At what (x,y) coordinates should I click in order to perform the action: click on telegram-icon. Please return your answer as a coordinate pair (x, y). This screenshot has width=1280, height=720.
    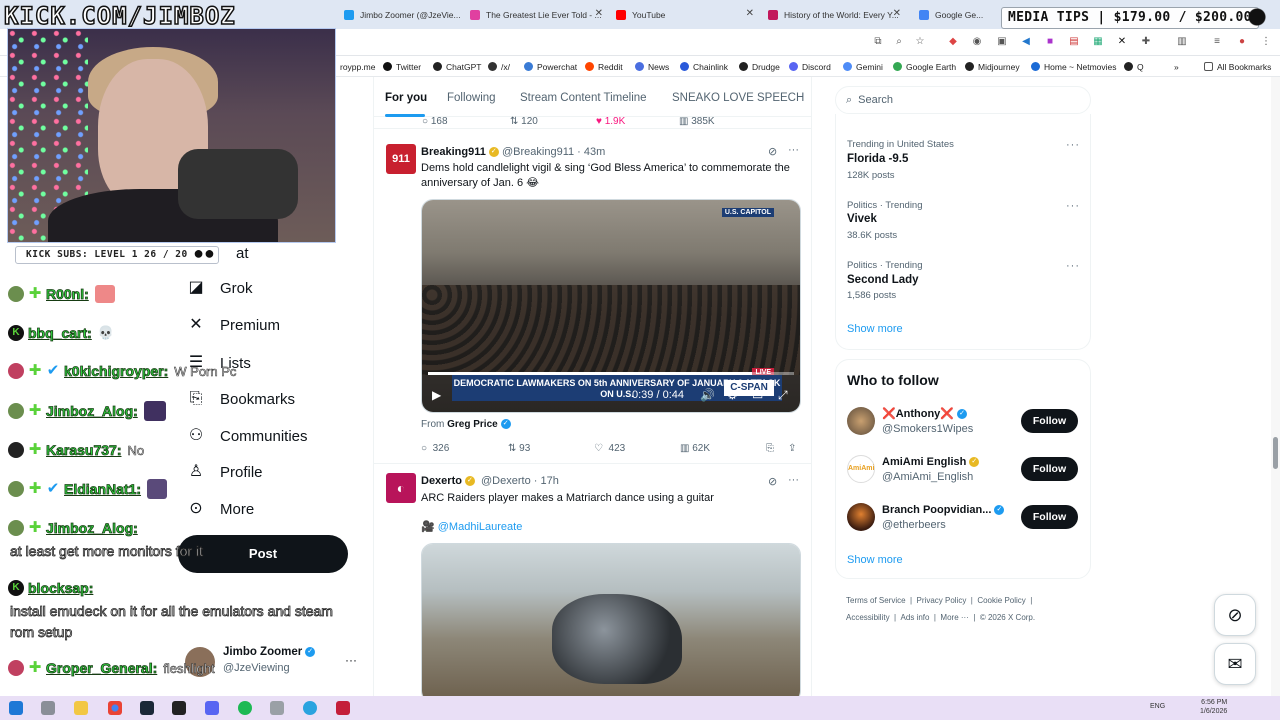
    Looking at the image, I should click on (310, 708).